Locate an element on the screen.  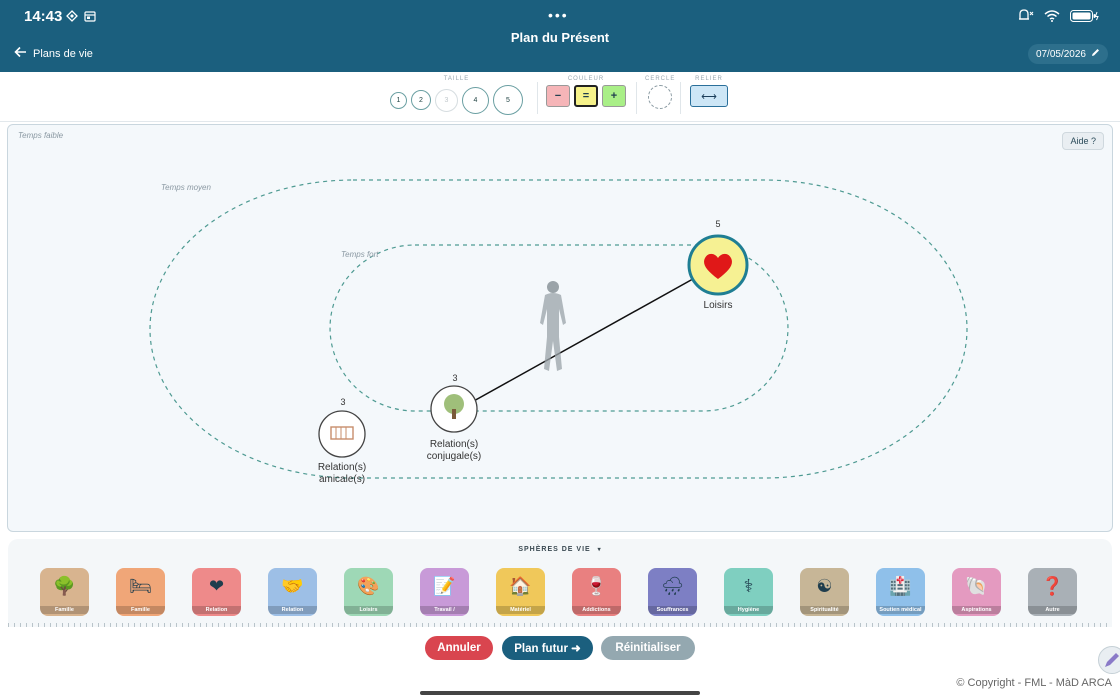
circle-group: CERCLE is located at coordinates (660, 92).